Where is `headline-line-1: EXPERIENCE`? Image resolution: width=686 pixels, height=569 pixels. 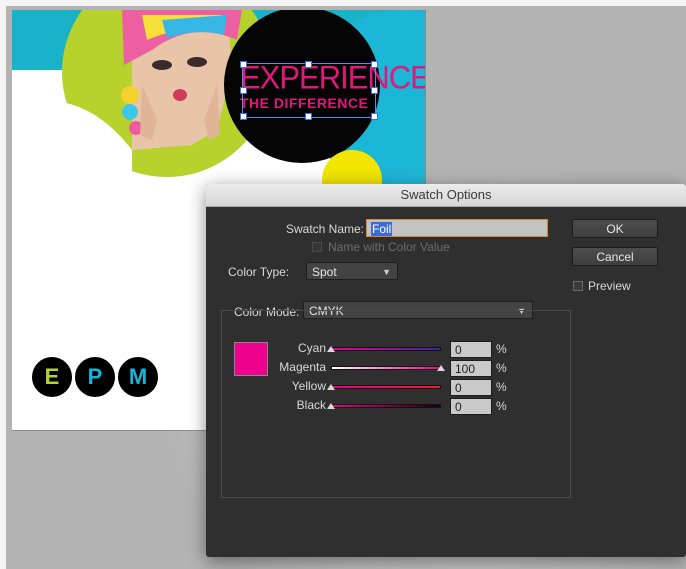
headline-line-1: EXPERIENCE is located at coordinates (333, 77).